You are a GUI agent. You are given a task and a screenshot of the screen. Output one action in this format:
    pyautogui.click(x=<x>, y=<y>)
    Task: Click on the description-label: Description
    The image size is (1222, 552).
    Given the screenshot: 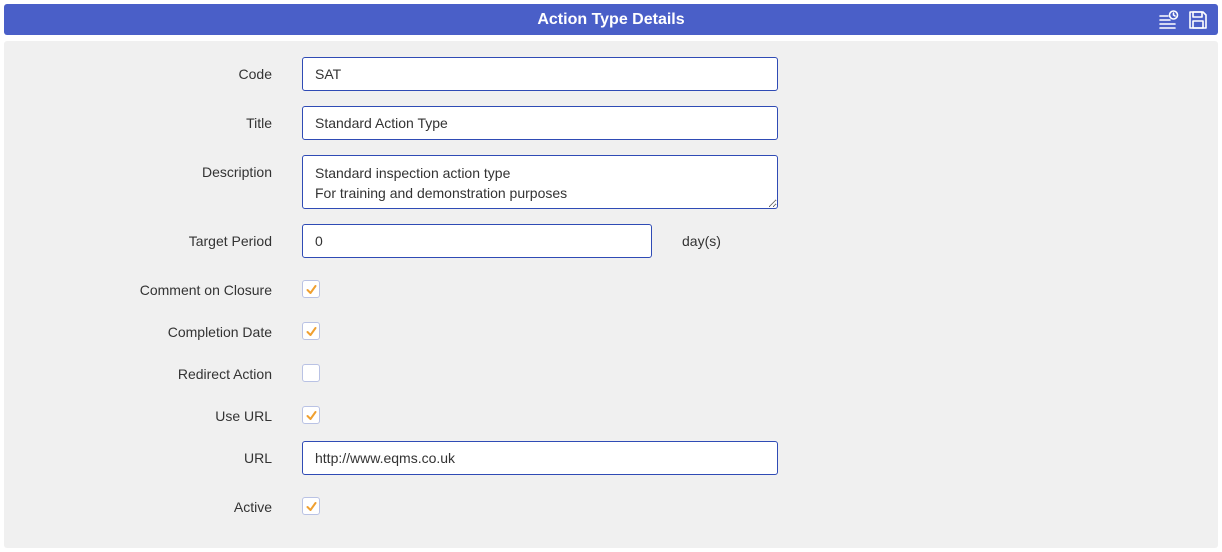 What is the action you would take?
    pyautogui.click(x=236, y=172)
    